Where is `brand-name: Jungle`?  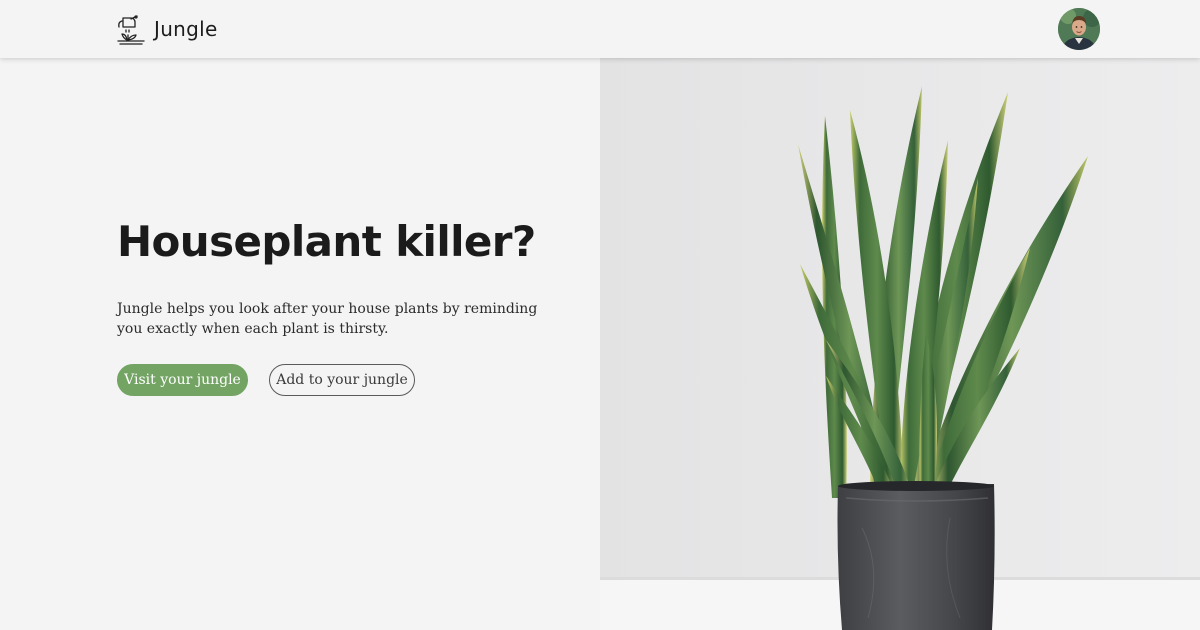
brand-name: Jungle is located at coordinates (186, 29).